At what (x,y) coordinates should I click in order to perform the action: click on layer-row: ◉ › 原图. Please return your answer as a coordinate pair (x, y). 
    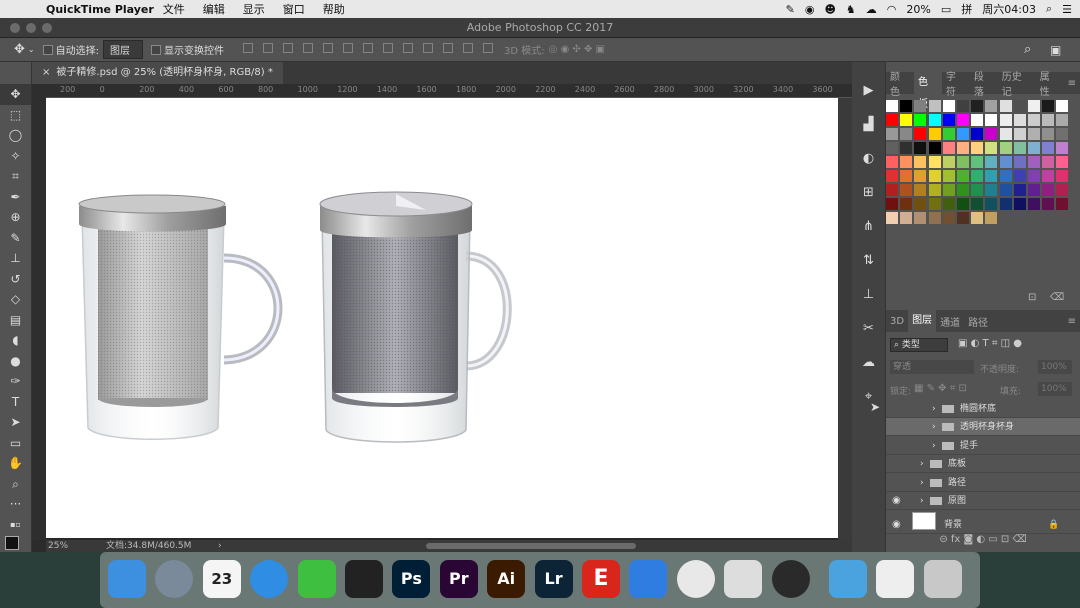
    Looking at the image, I should click on (983, 501).